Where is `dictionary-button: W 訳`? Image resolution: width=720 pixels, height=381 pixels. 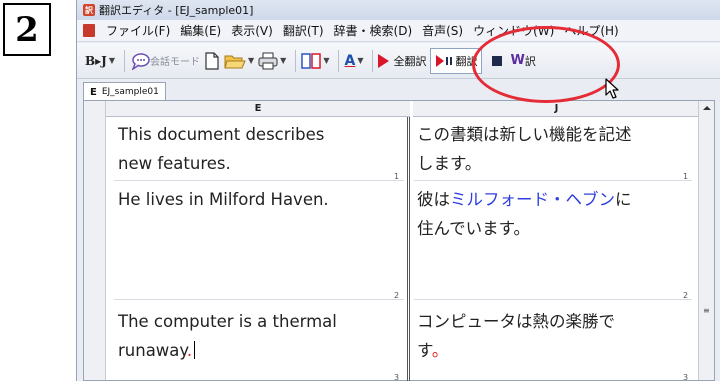
dictionary-button: W 訳 is located at coordinates (522, 61).